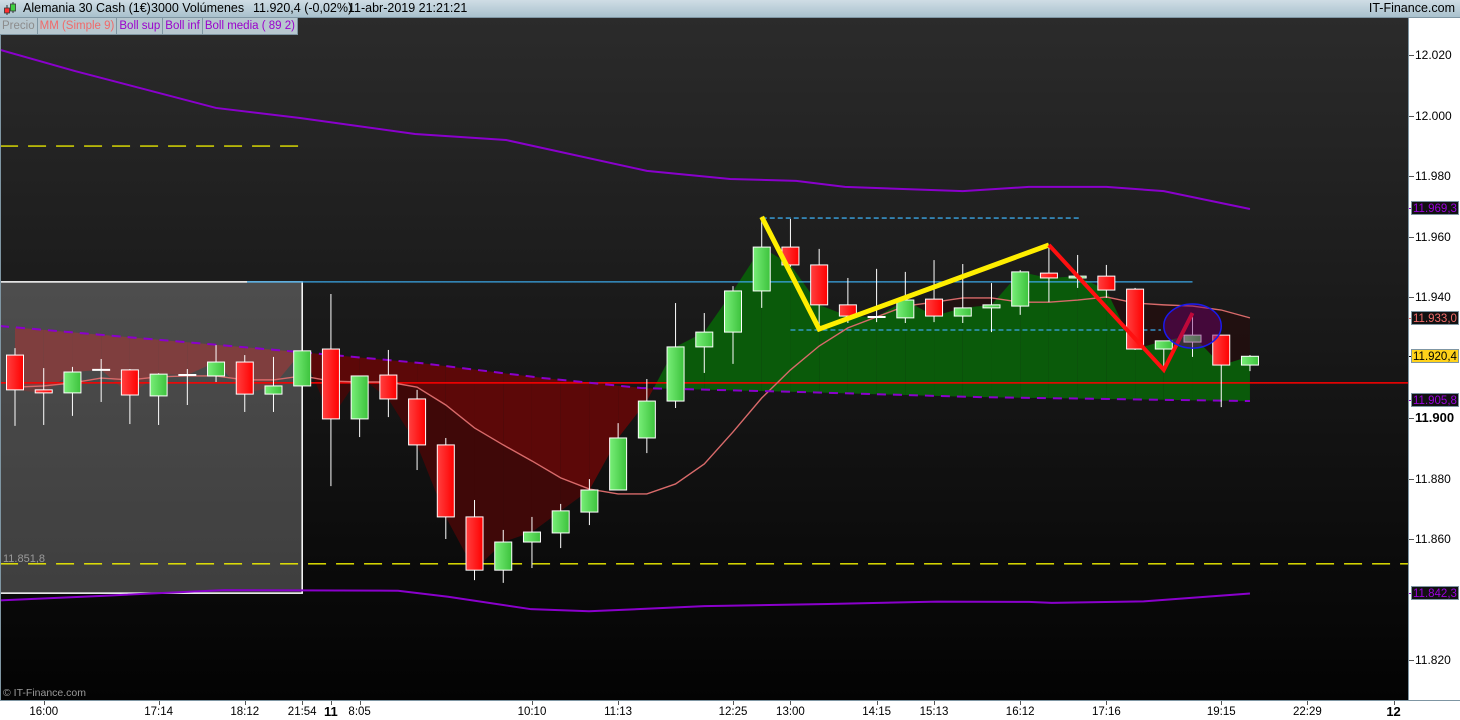 Image resolution: width=1460 pixels, height=720 pixels. I want to click on price-badge: 11.933,0, so click(1435, 318).